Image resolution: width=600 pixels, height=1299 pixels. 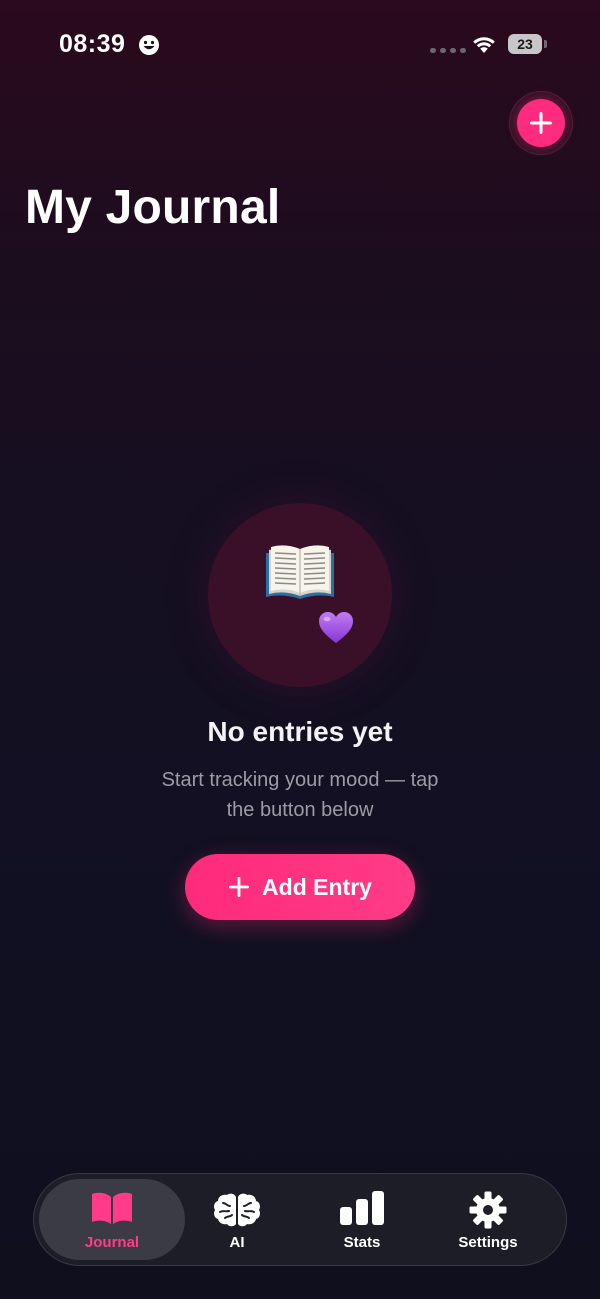 I want to click on add-entry-button: Add Entry, so click(x=300, y=887).